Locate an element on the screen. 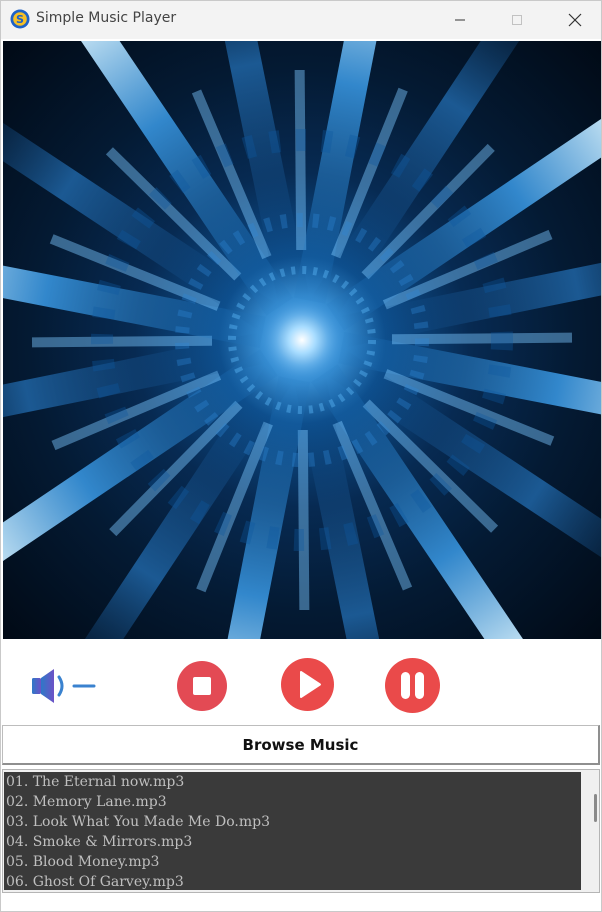 This screenshot has height=912, width=602. minimize-icon is located at coordinates (460, 20).